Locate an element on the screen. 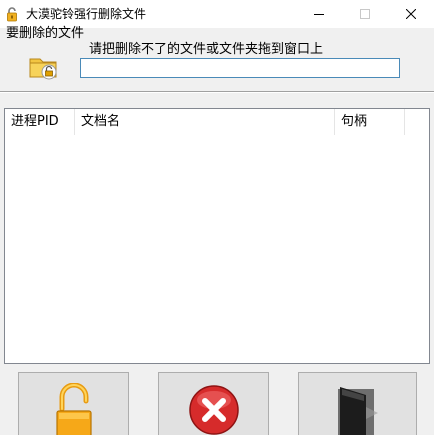 Image resolution: width=434 pixels, height=435 pixels. unlock-icon is located at coordinates (73, 409).